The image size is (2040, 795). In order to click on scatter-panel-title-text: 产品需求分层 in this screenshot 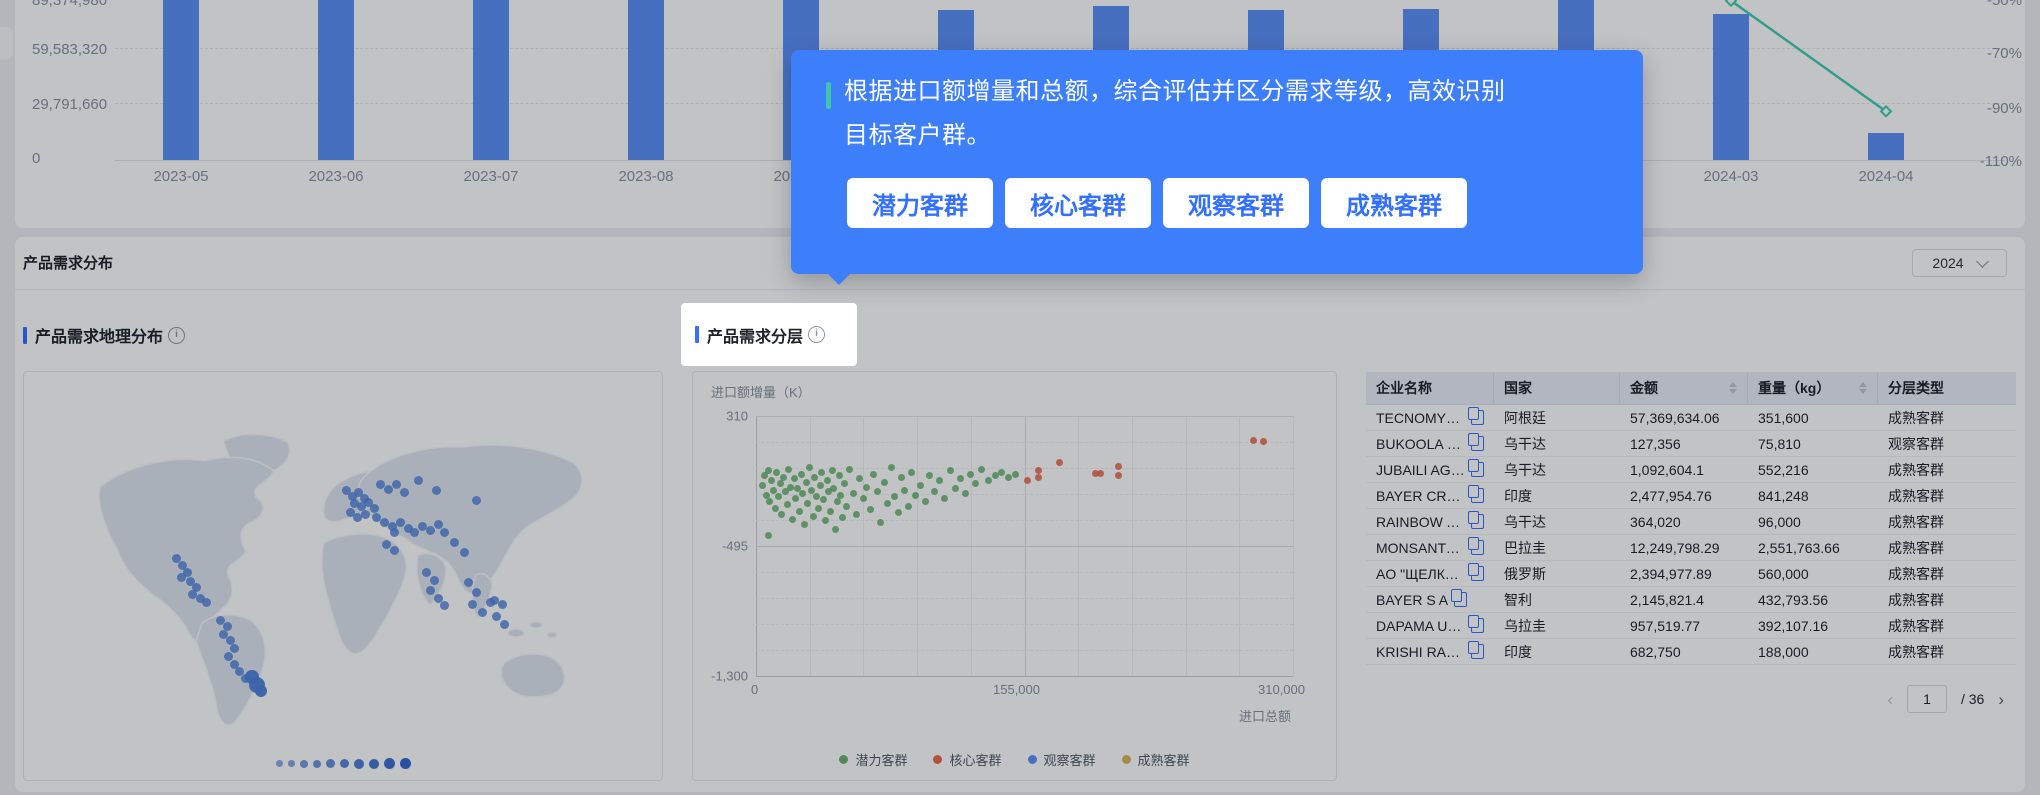, I will do `click(755, 337)`.